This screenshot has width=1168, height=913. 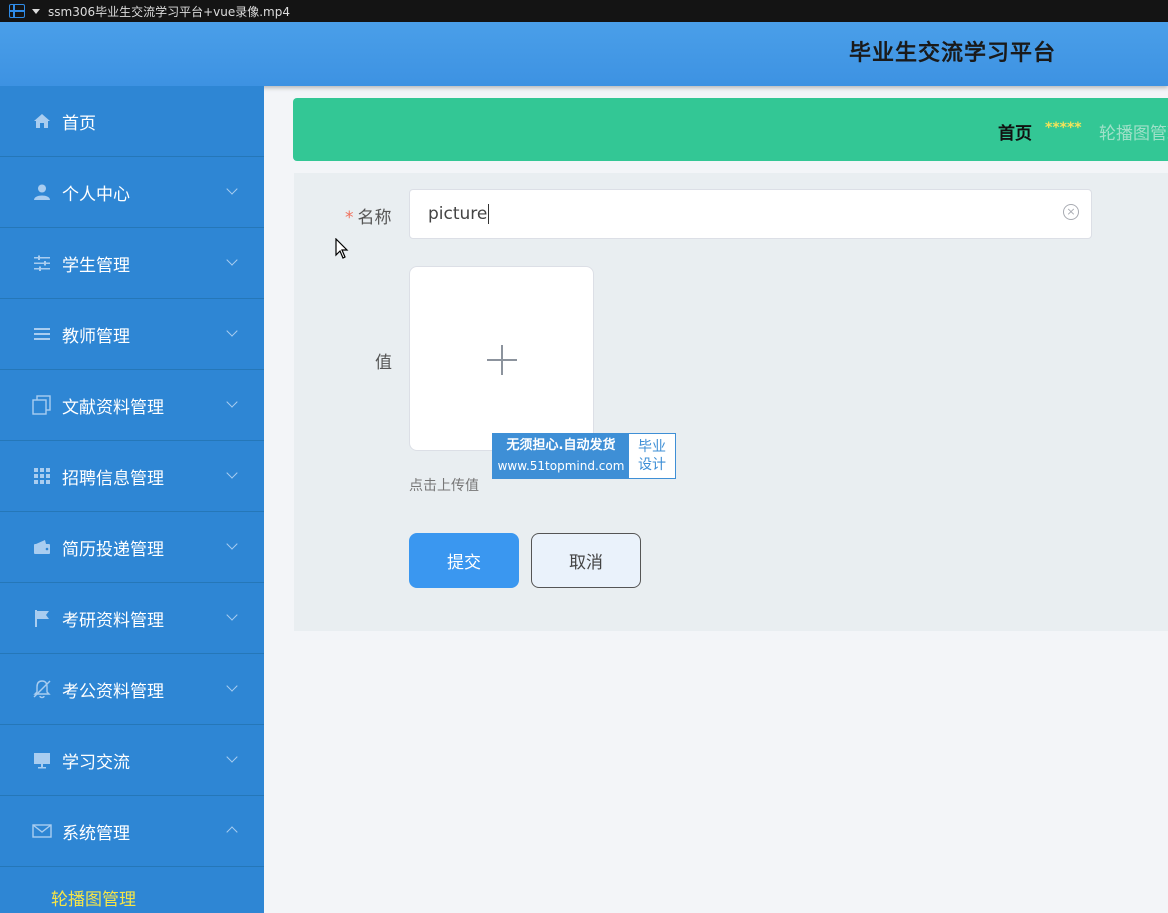 I want to click on breadcrumb-home: 首页, so click(x=1015, y=131).